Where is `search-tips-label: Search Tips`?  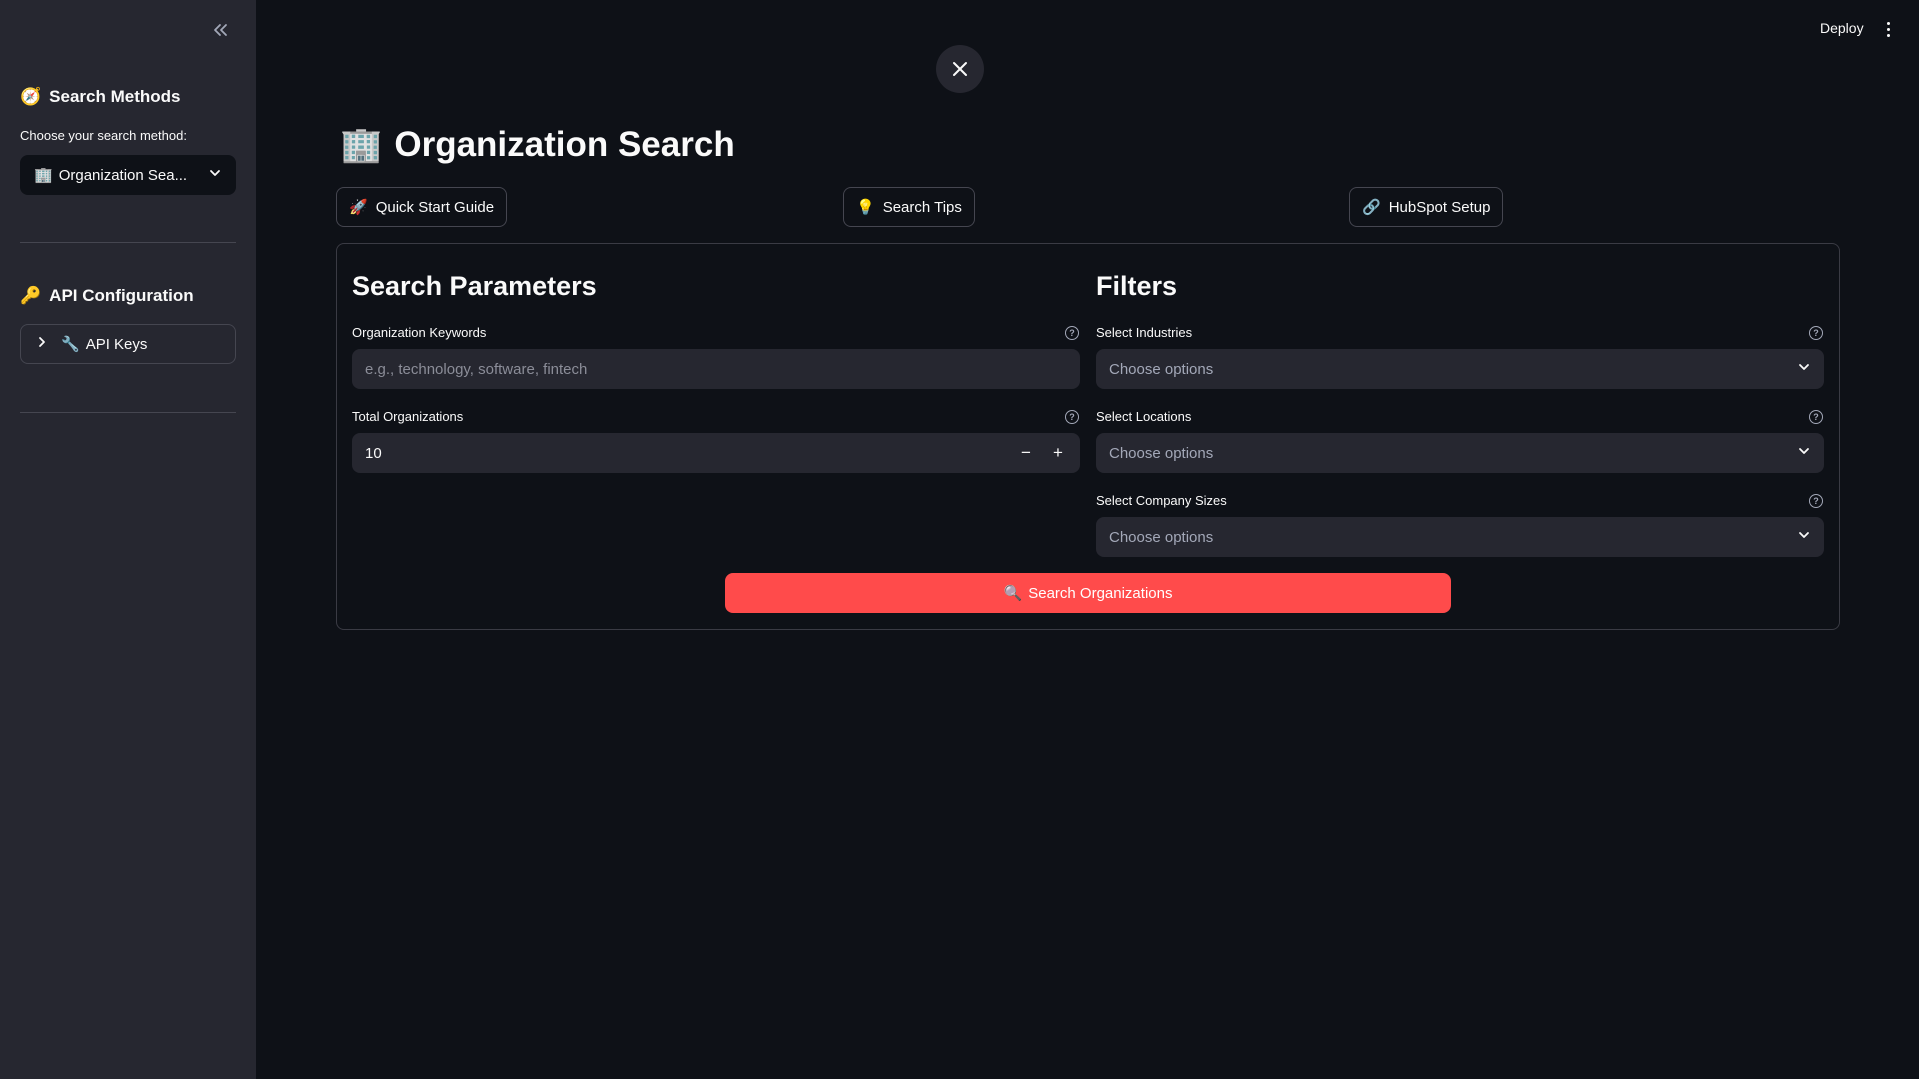
search-tips-label: Search Tips is located at coordinates (922, 207).